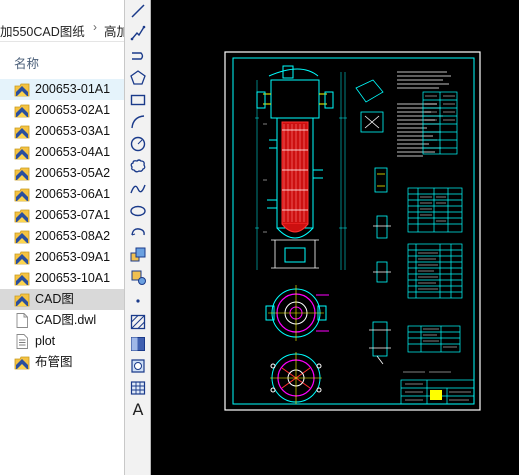 The image size is (519, 475). I want to click on revision-cloud-tool-button, so click(138, 166).